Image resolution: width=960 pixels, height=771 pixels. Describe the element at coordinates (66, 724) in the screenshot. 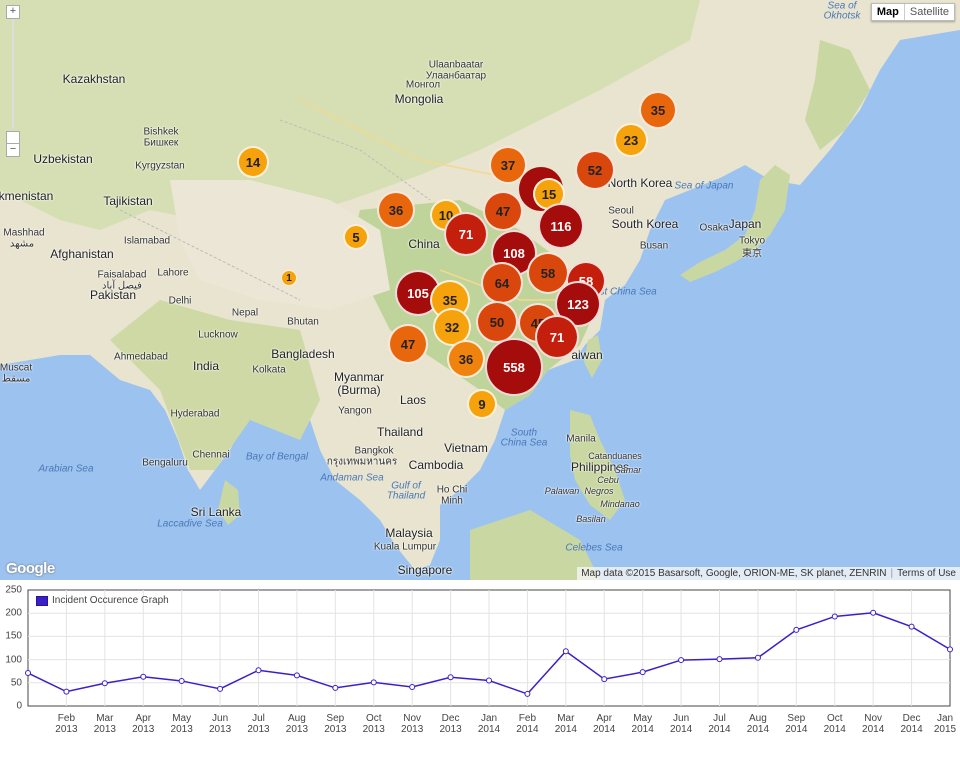

I see `x-tick-label: Feb 2013` at that location.